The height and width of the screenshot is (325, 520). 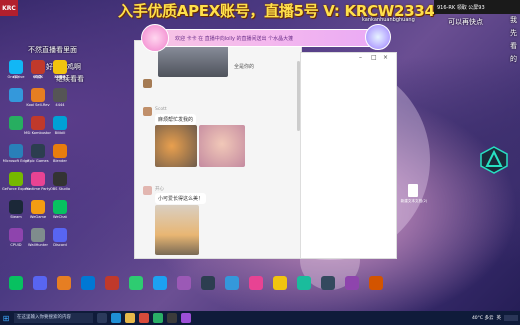 What do you see at coordinates (378, 37) in the screenshot?
I see `crystal-badge-icon` at bounding box center [378, 37].